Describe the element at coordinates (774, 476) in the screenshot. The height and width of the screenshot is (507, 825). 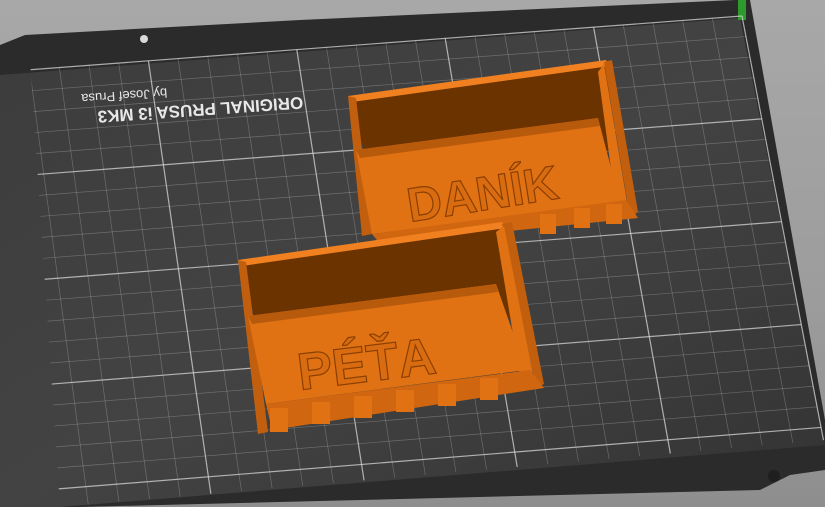
I see `bed-corner-knob` at that location.